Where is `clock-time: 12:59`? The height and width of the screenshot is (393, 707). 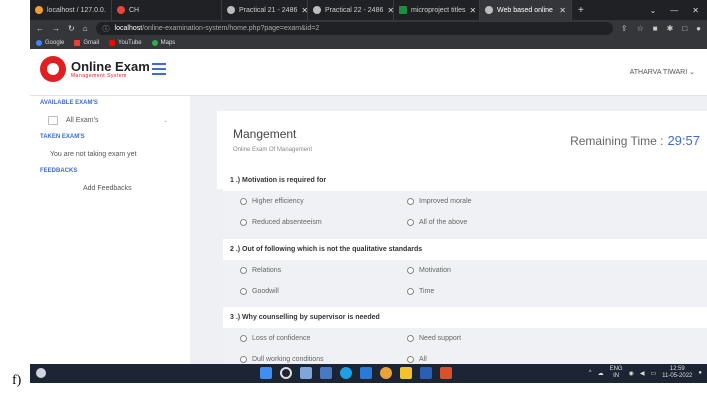
clock-time: 12:59 is located at coordinates (677, 369).